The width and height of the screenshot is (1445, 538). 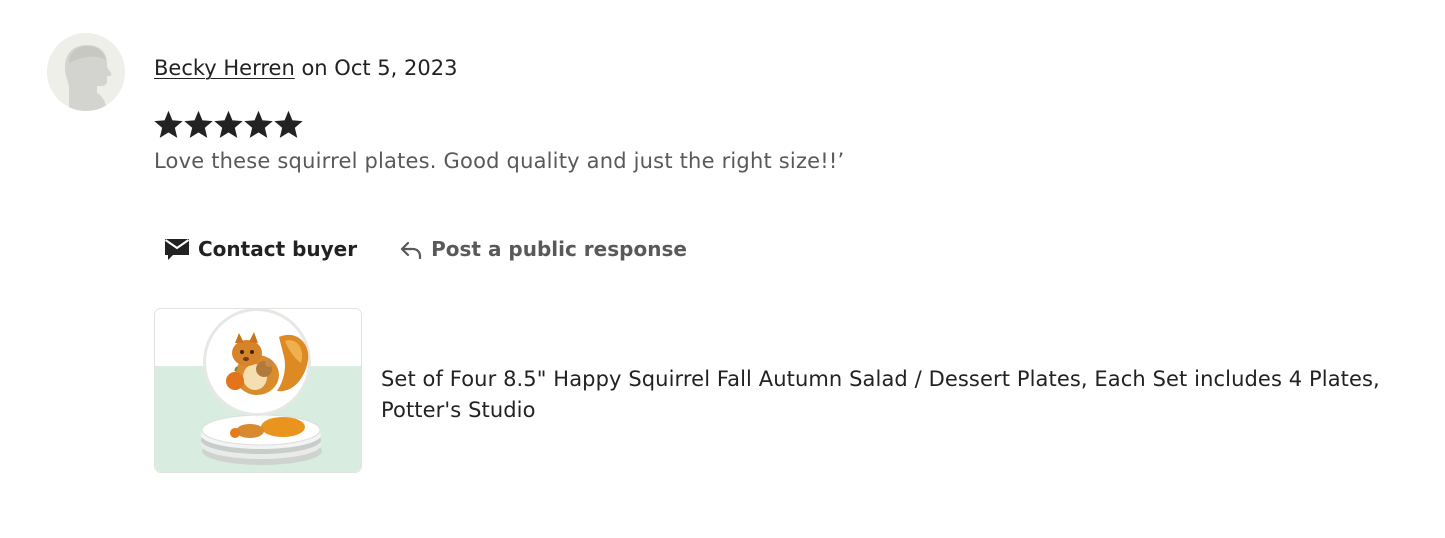 I want to click on review-header: Becky Herren on Oct 5, 2023, so click(x=305, y=68).